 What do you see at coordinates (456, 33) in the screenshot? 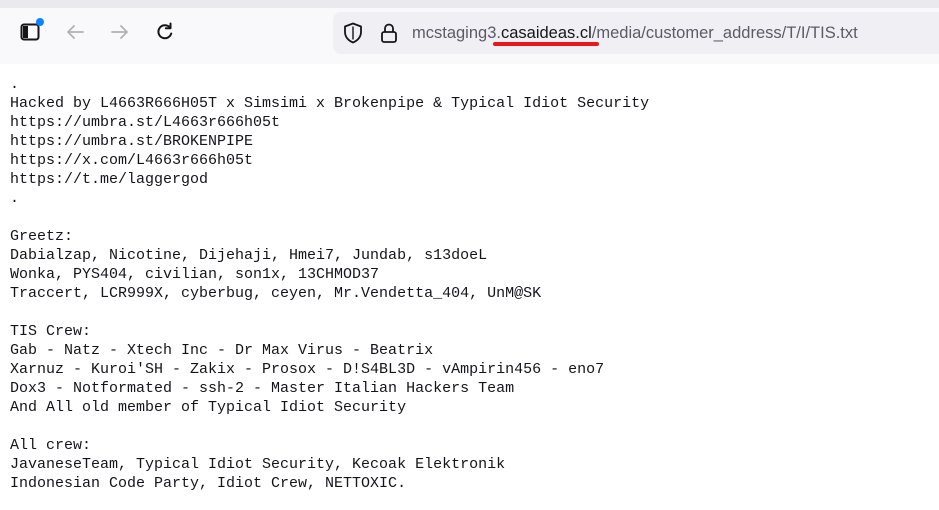
I see `url-subdomain: mcstaging3.` at bounding box center [456, 33].